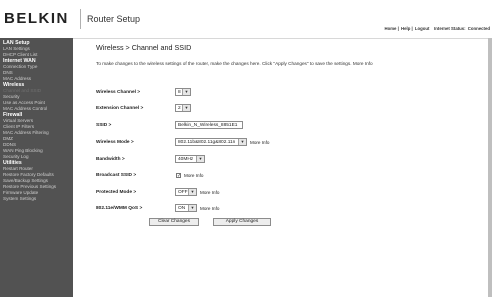  Describe the element at coordinates (490, 167) in the screenshot. I see `right-scroll-strip` at that location.